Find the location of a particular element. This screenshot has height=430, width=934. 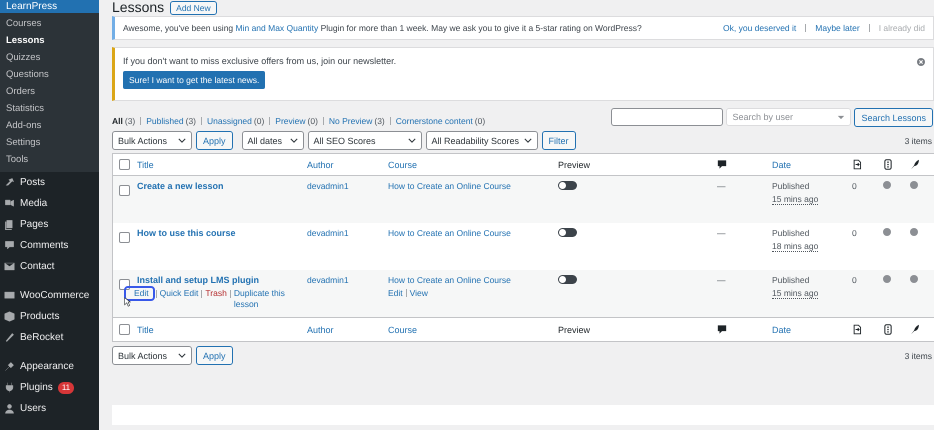

notice-text: Awesome, you've been using Min and Max Quantity Plugin for more than 1 week. May we ask you to give it a 5-star rating on WordPress? is located at coordinates (382, 28).